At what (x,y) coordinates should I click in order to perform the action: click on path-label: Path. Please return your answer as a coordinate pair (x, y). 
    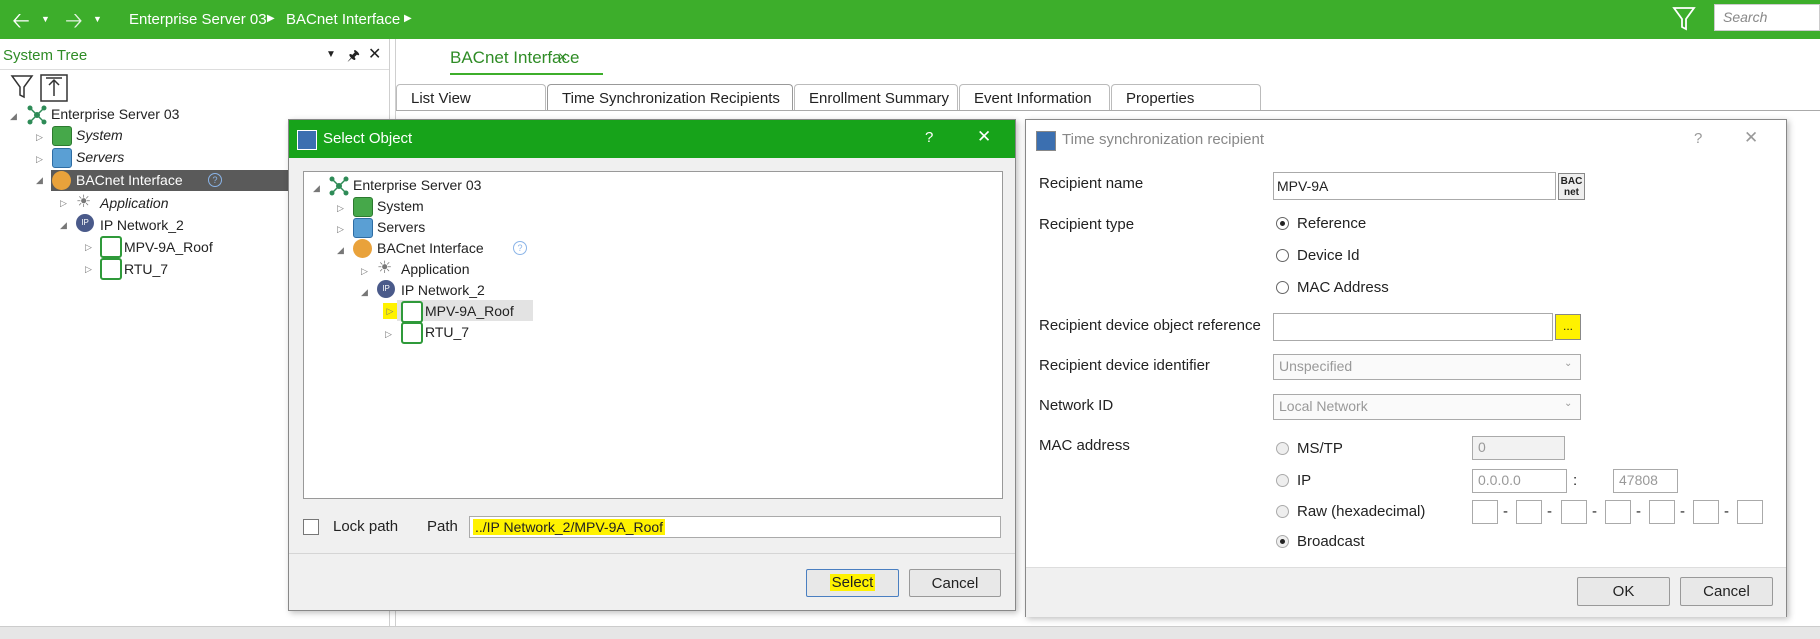
    Looking at the image, I should click on (442, 526).